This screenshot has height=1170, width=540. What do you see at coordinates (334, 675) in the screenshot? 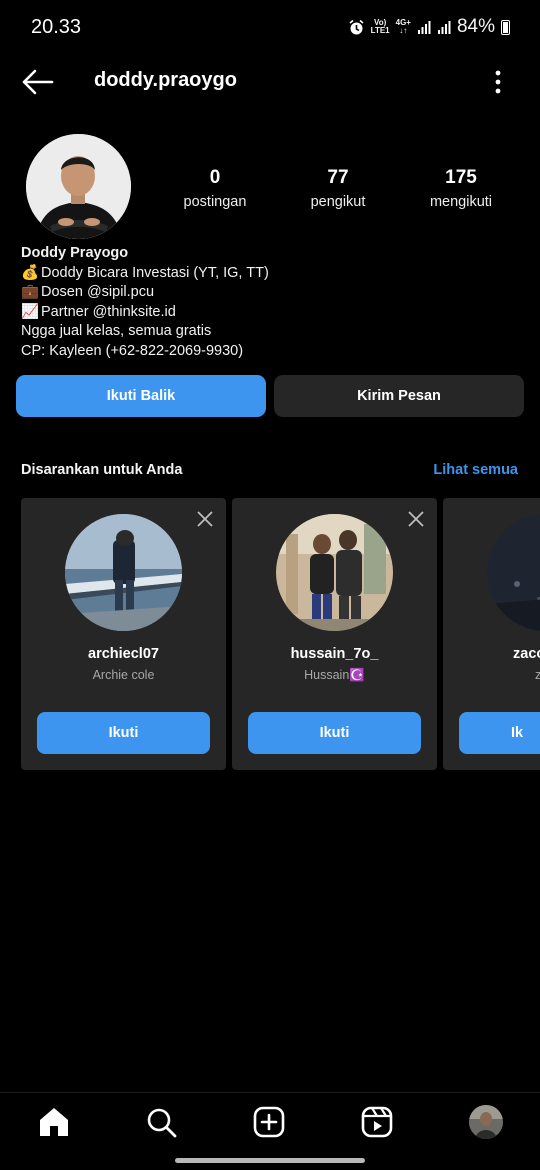
I see `suggestion-name: Hussain☪️` at bounding box center [334, 675].